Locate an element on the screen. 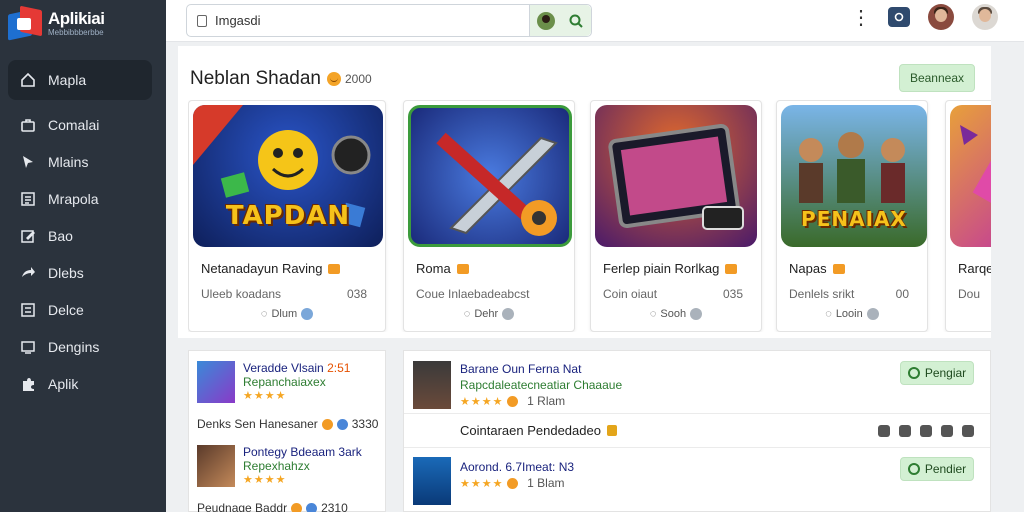 The width and height of the screenshot is (1024, 512). sidebar-item-aplik: Aplik is located at coordinates (83, 383).